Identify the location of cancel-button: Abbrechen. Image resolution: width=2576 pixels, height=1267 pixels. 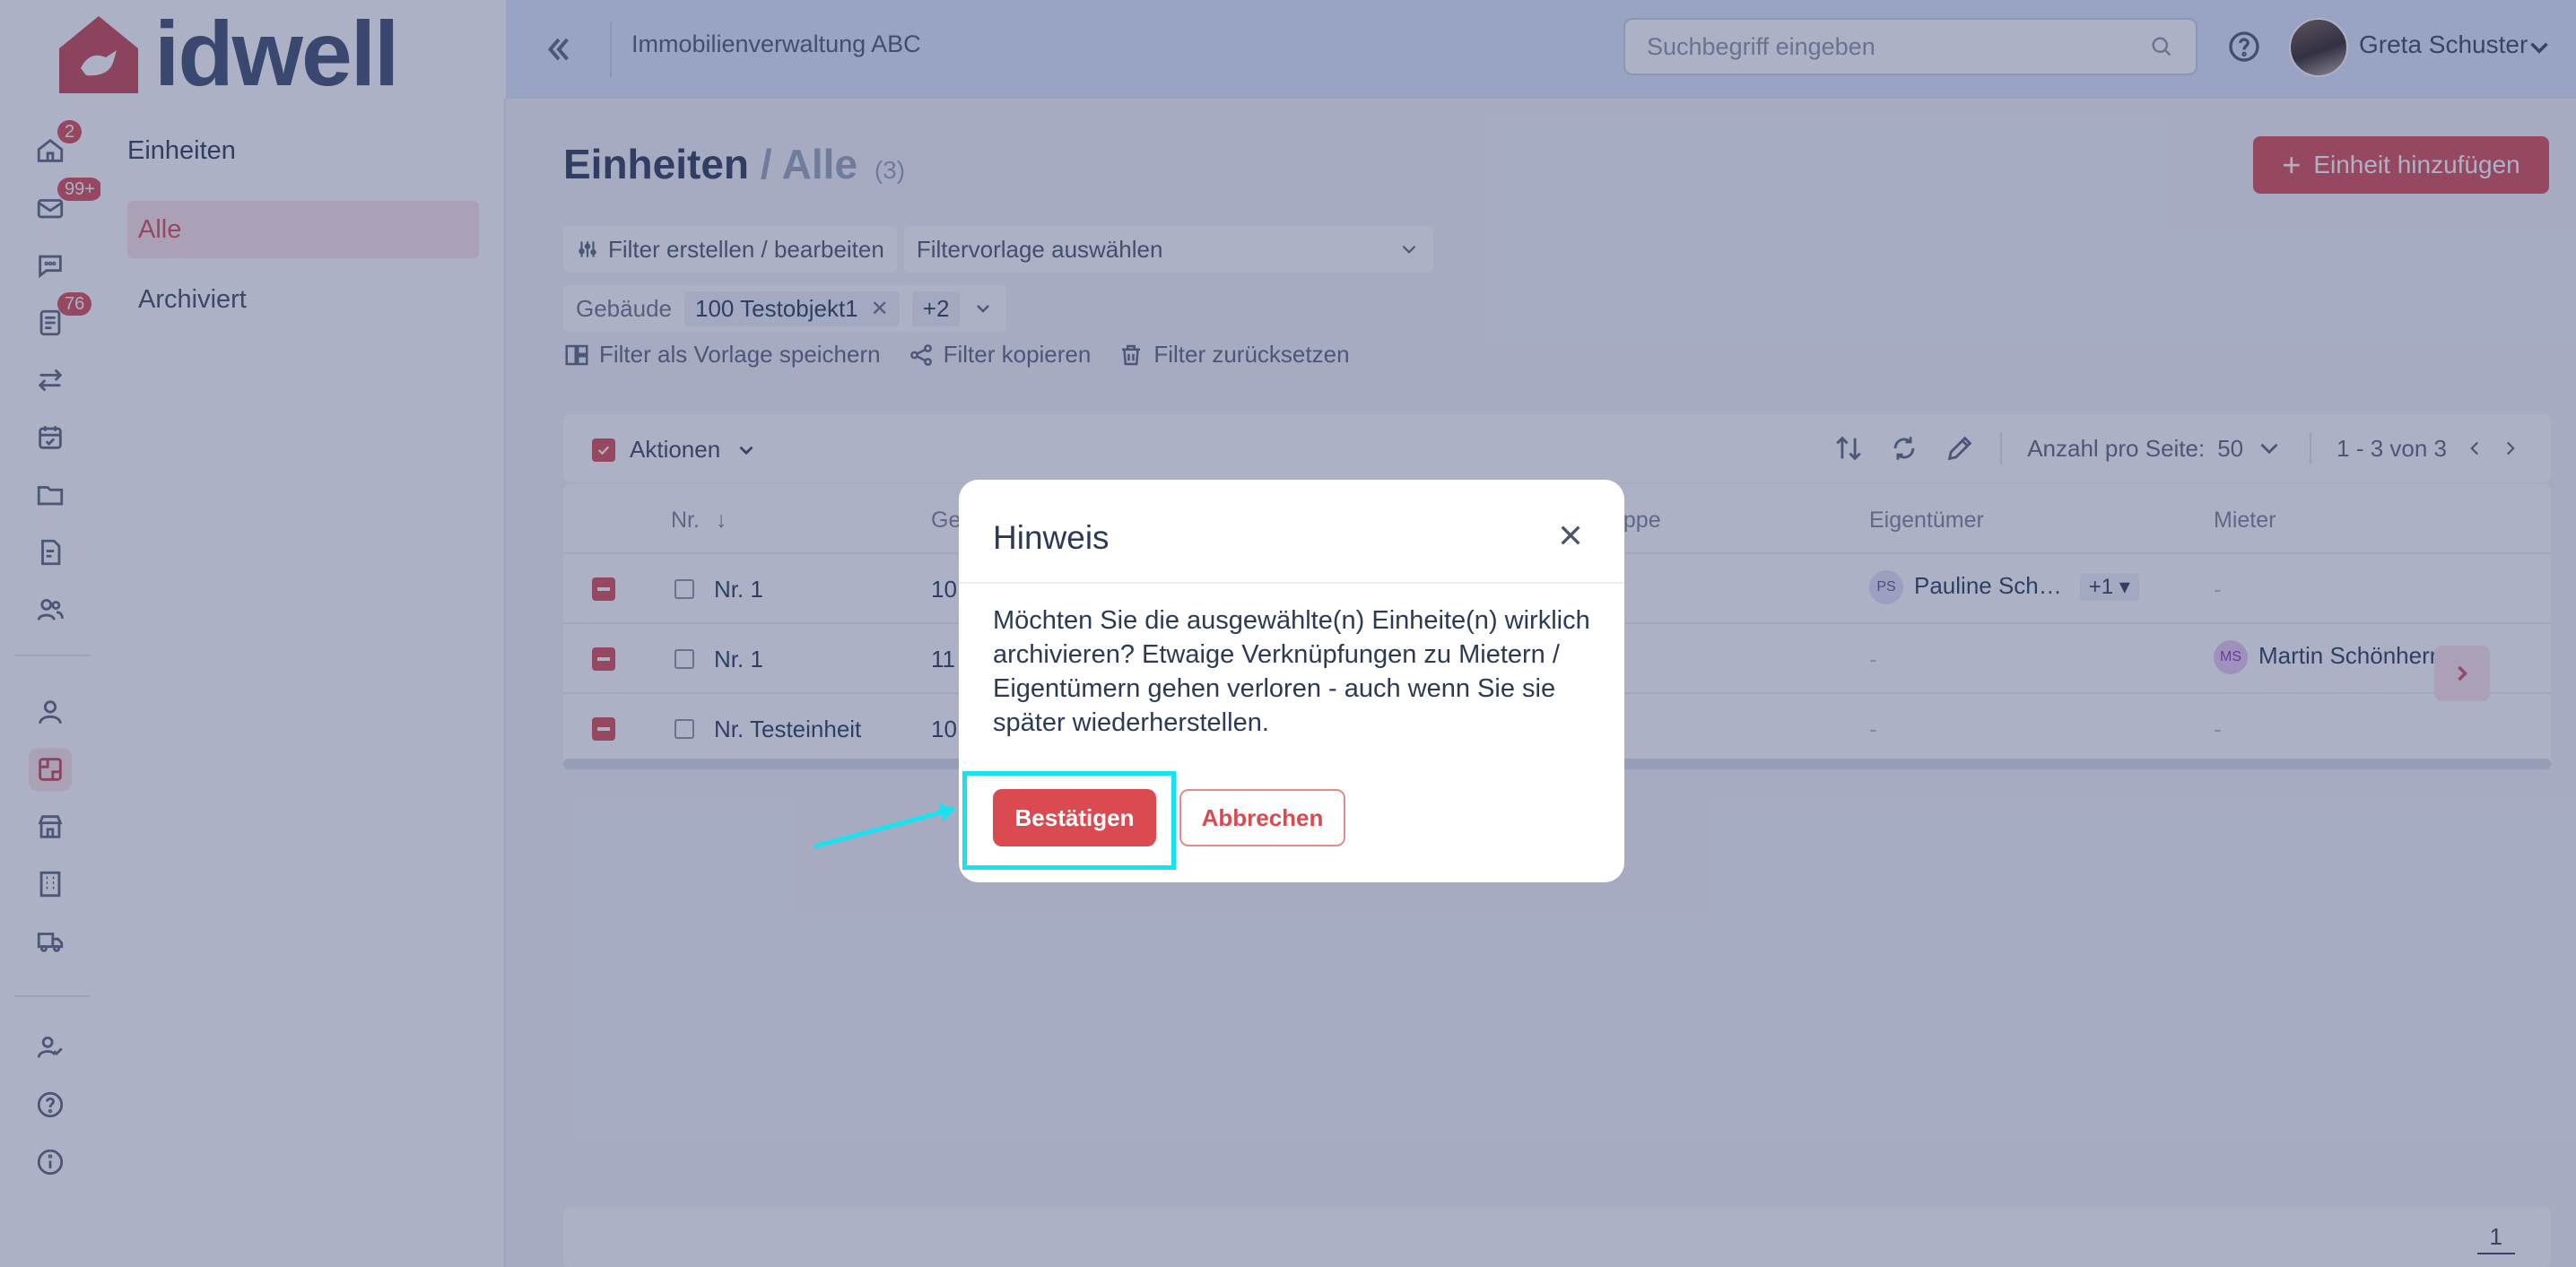
(1262, 817).